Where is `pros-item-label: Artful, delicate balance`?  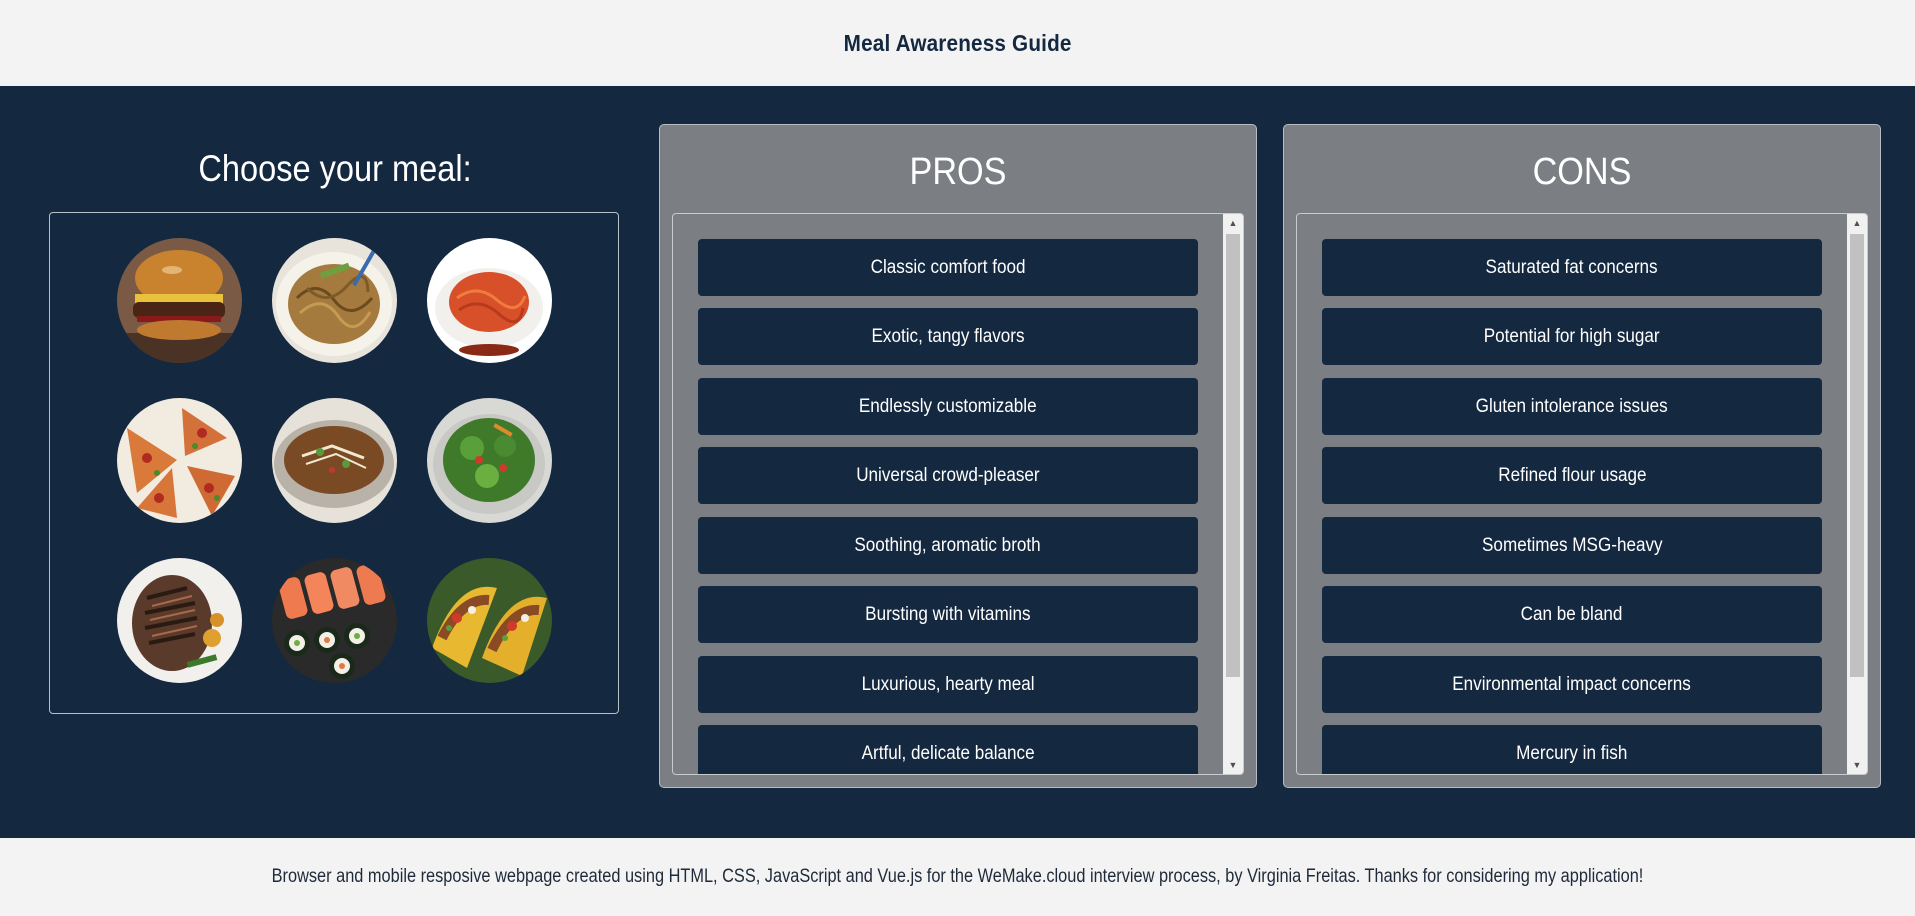 pros-item-label: Artful, delicate balance is located at coordinates (948, 753).